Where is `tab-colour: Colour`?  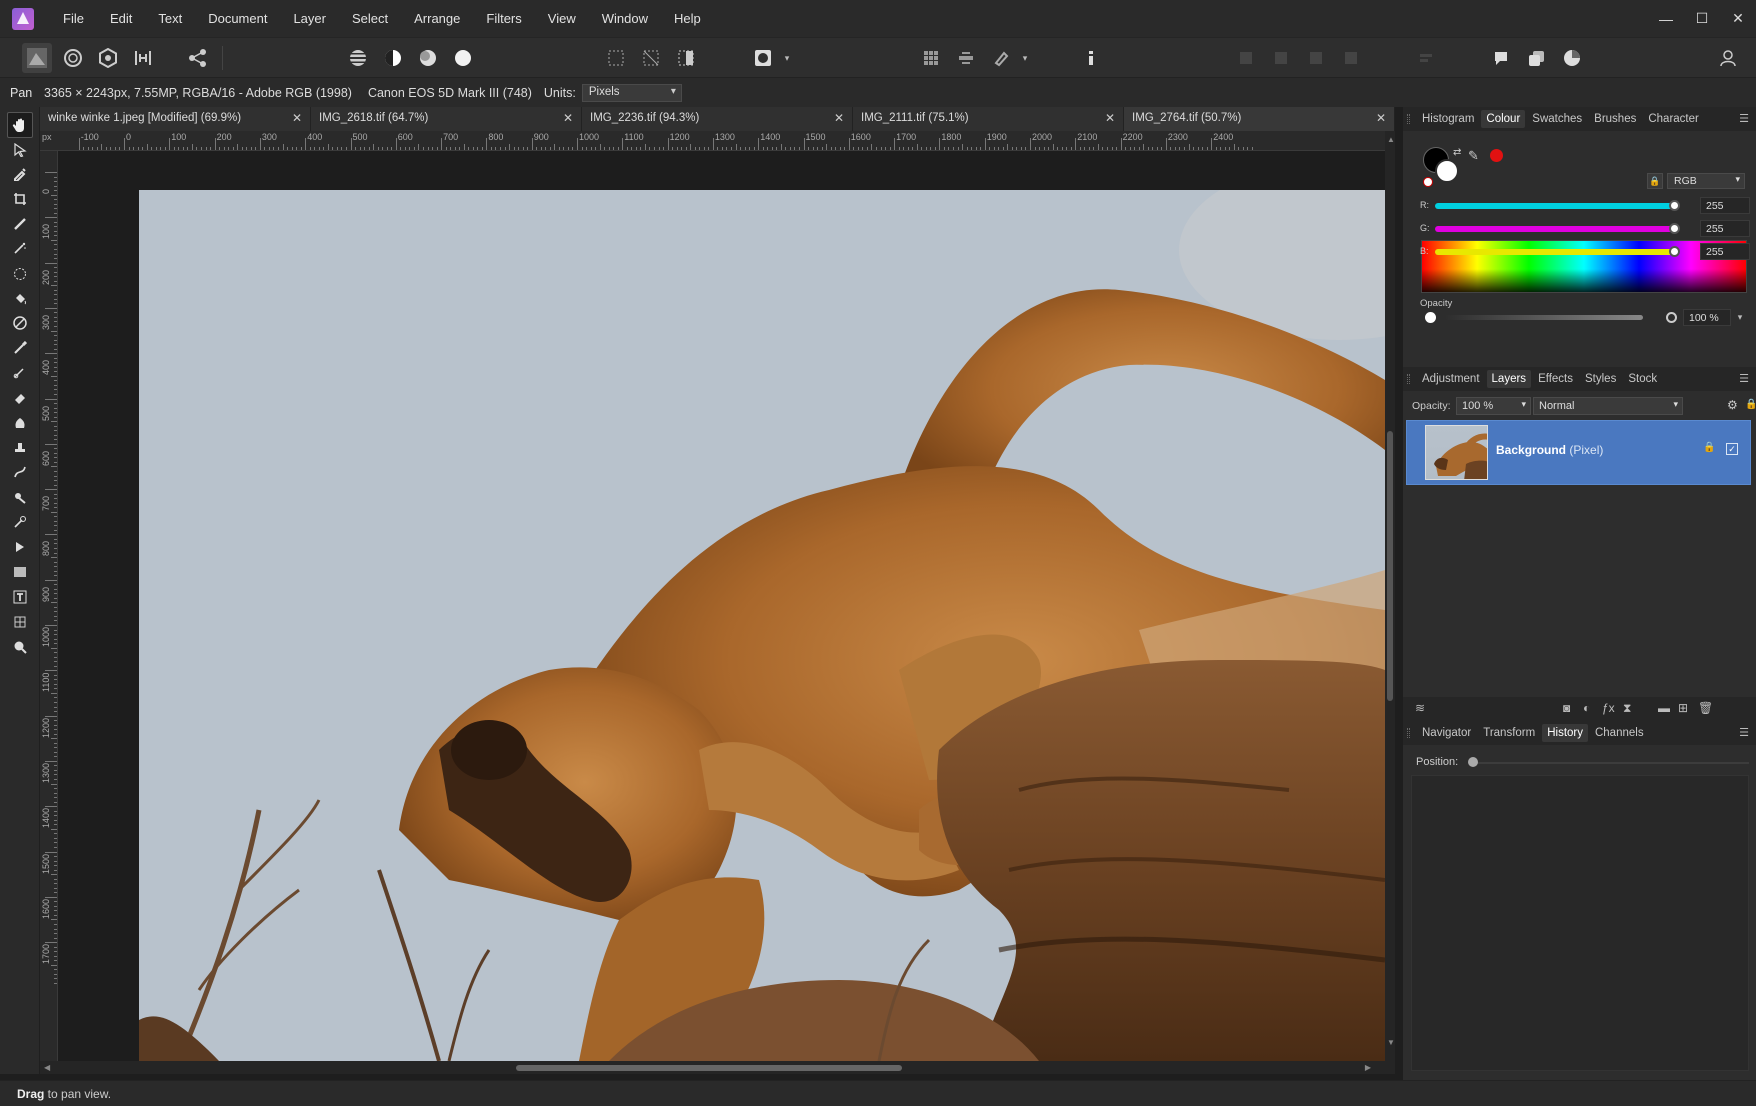
tab-colour: Colour is located at coordinates (1503, 119).